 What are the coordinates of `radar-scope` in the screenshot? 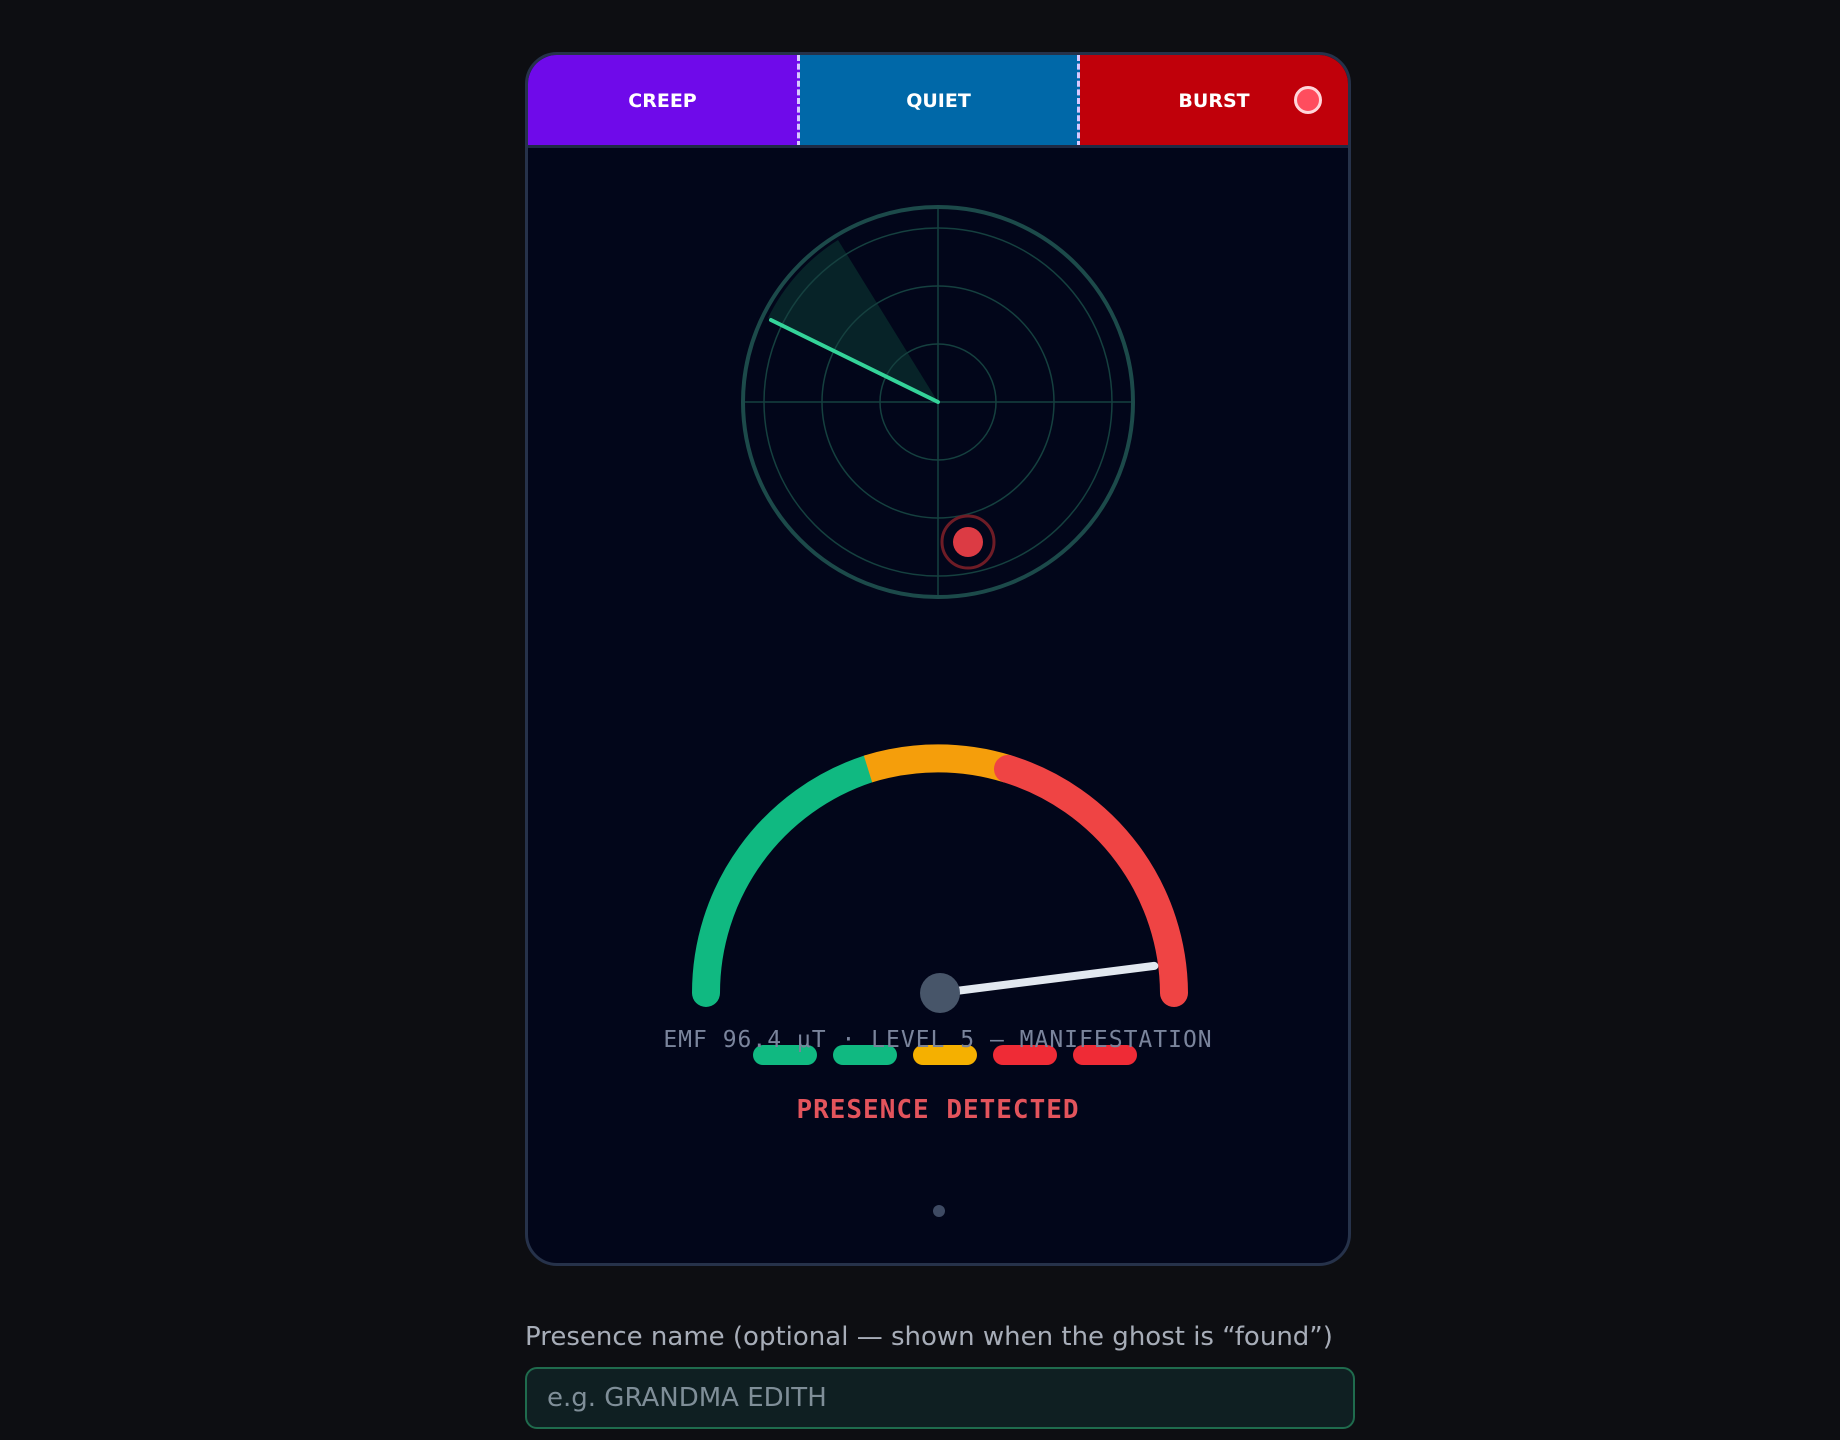 It's located at (938, 402).